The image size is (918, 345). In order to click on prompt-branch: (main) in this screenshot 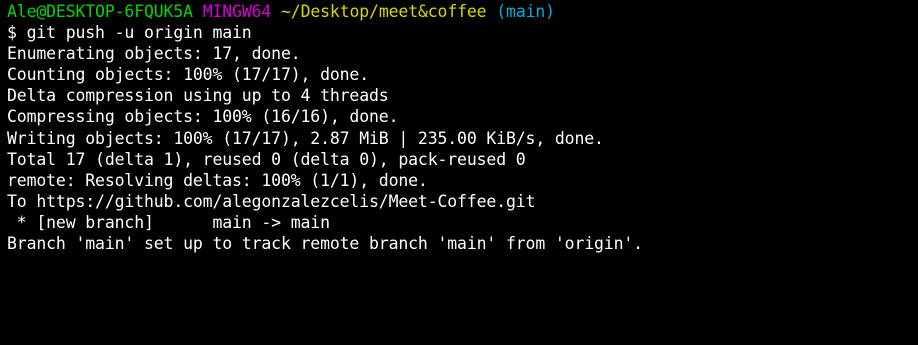, I will do `click(525, 11)`.